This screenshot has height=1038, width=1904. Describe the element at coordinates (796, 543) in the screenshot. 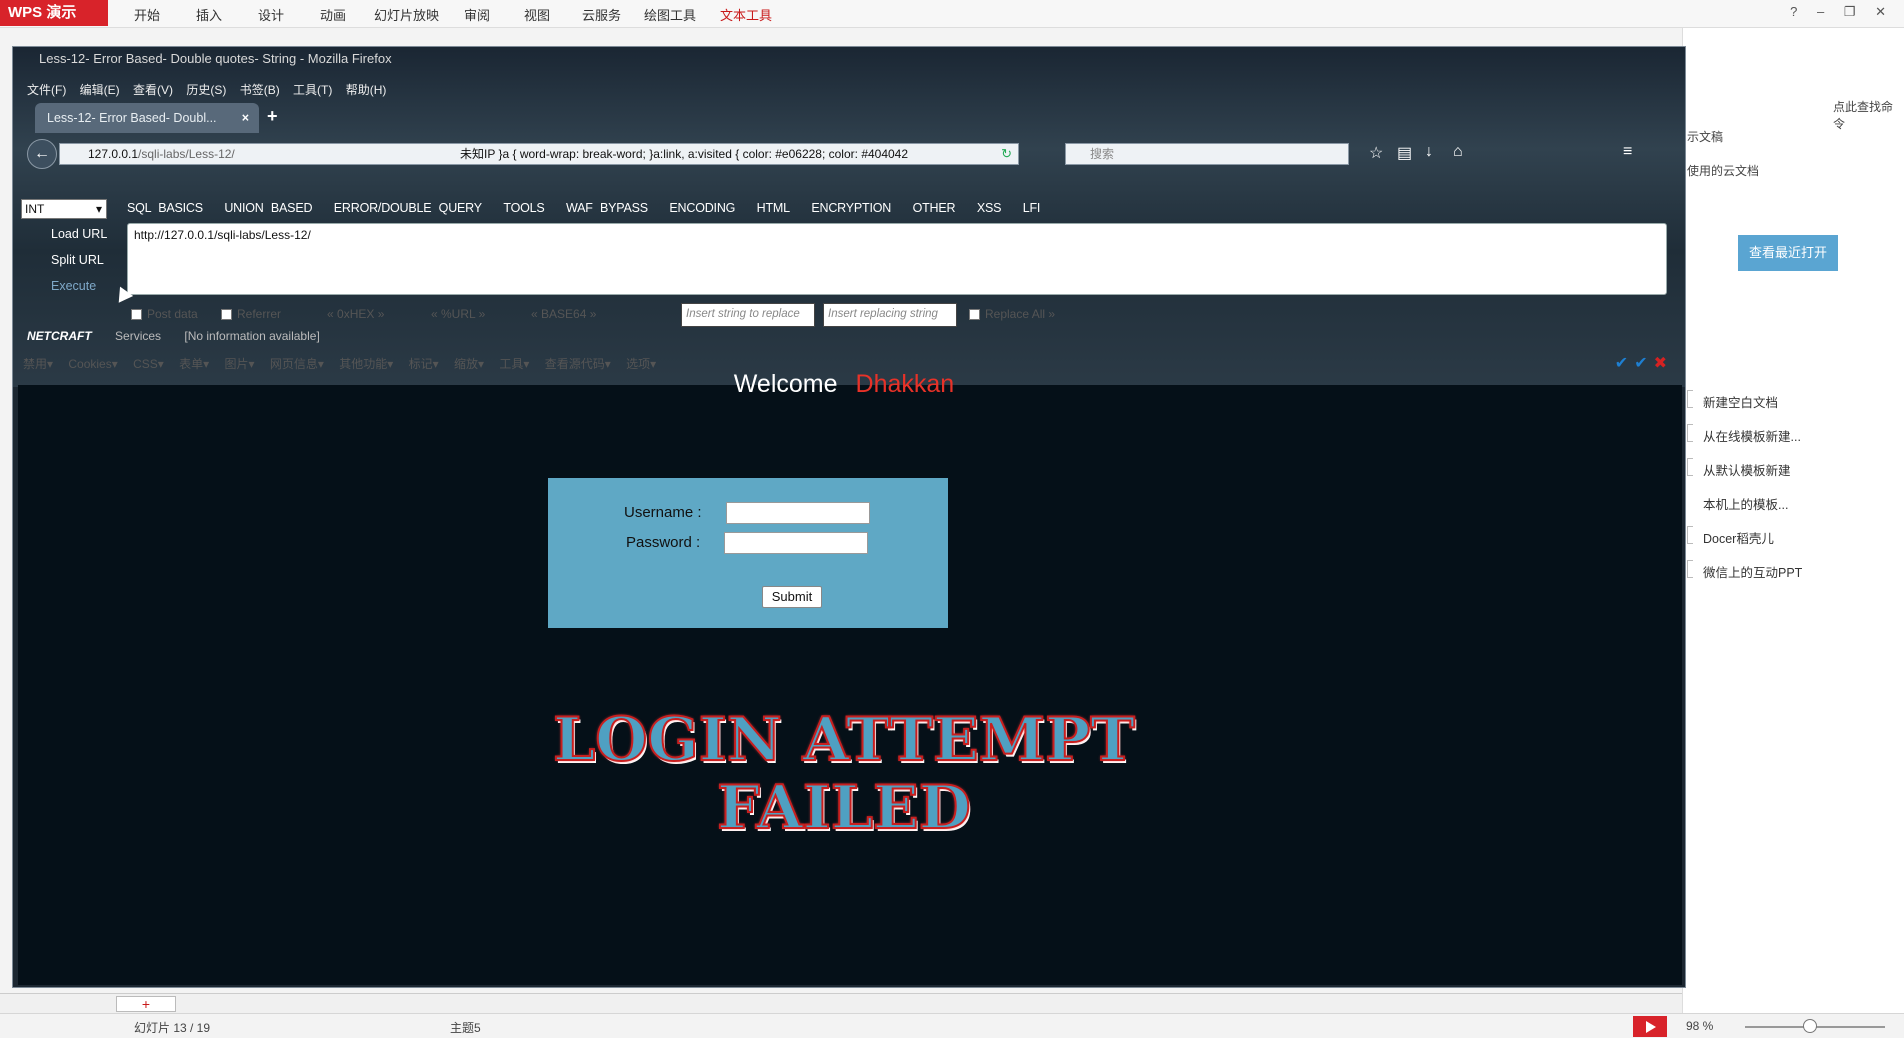

I see `password-input` at that location.